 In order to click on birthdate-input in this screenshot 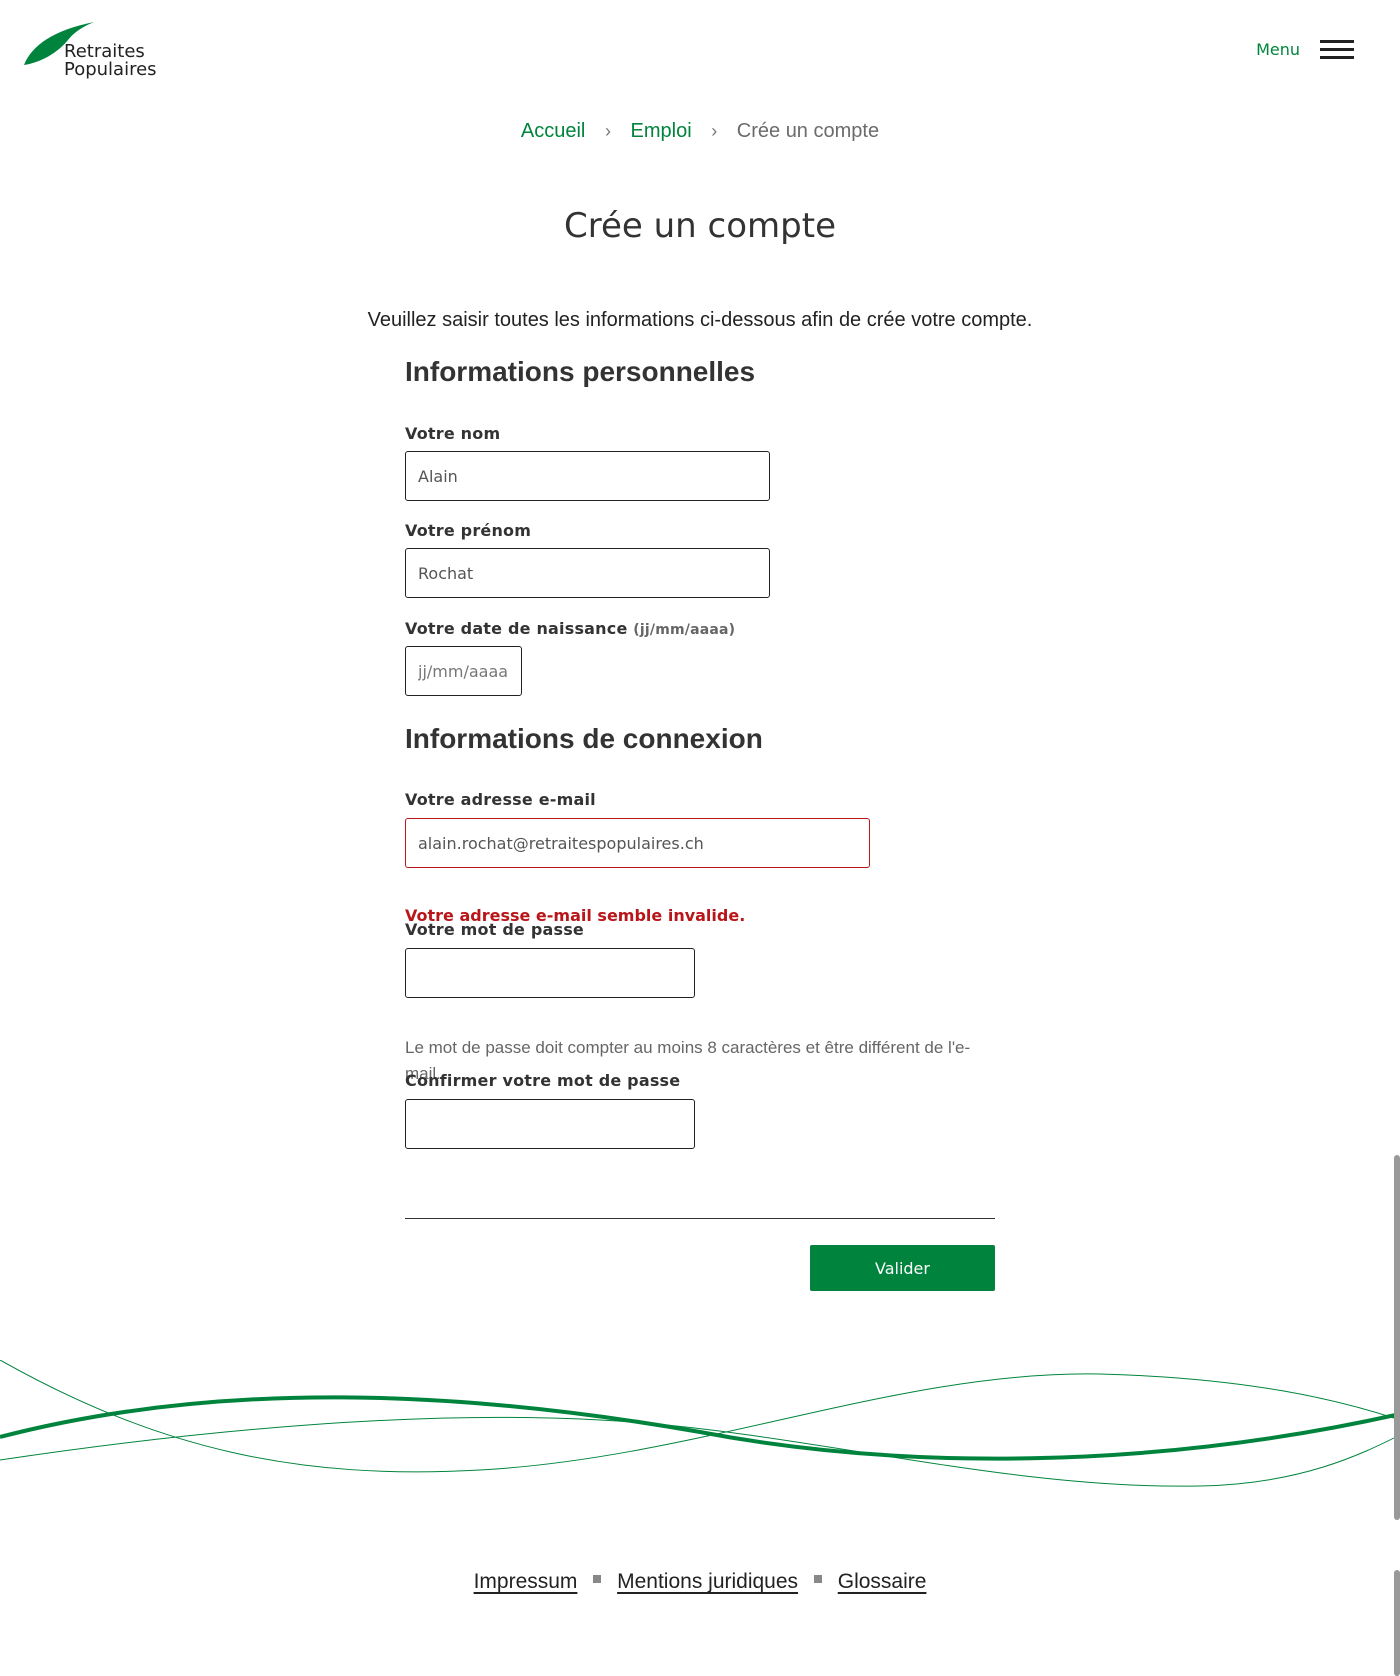, I will do `click(463, 671)`.